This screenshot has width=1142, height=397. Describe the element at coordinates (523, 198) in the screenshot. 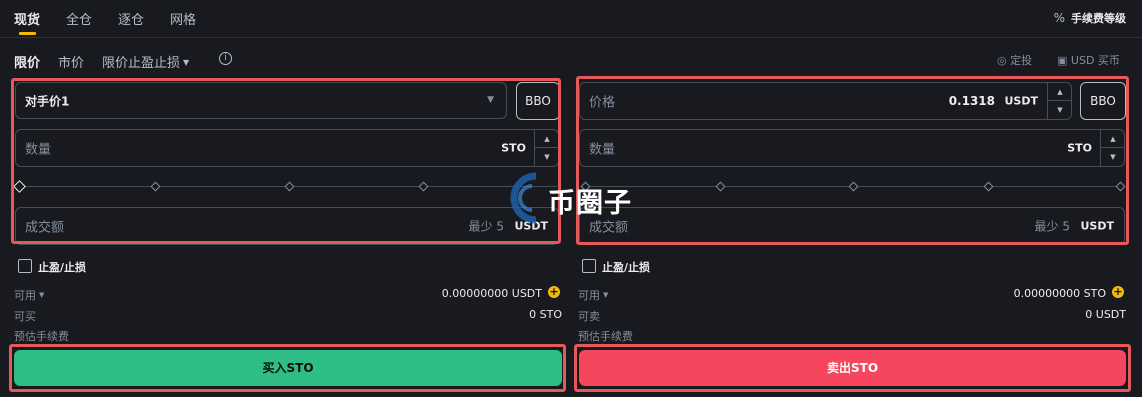

I see `watermark-logo-icon` at that location.